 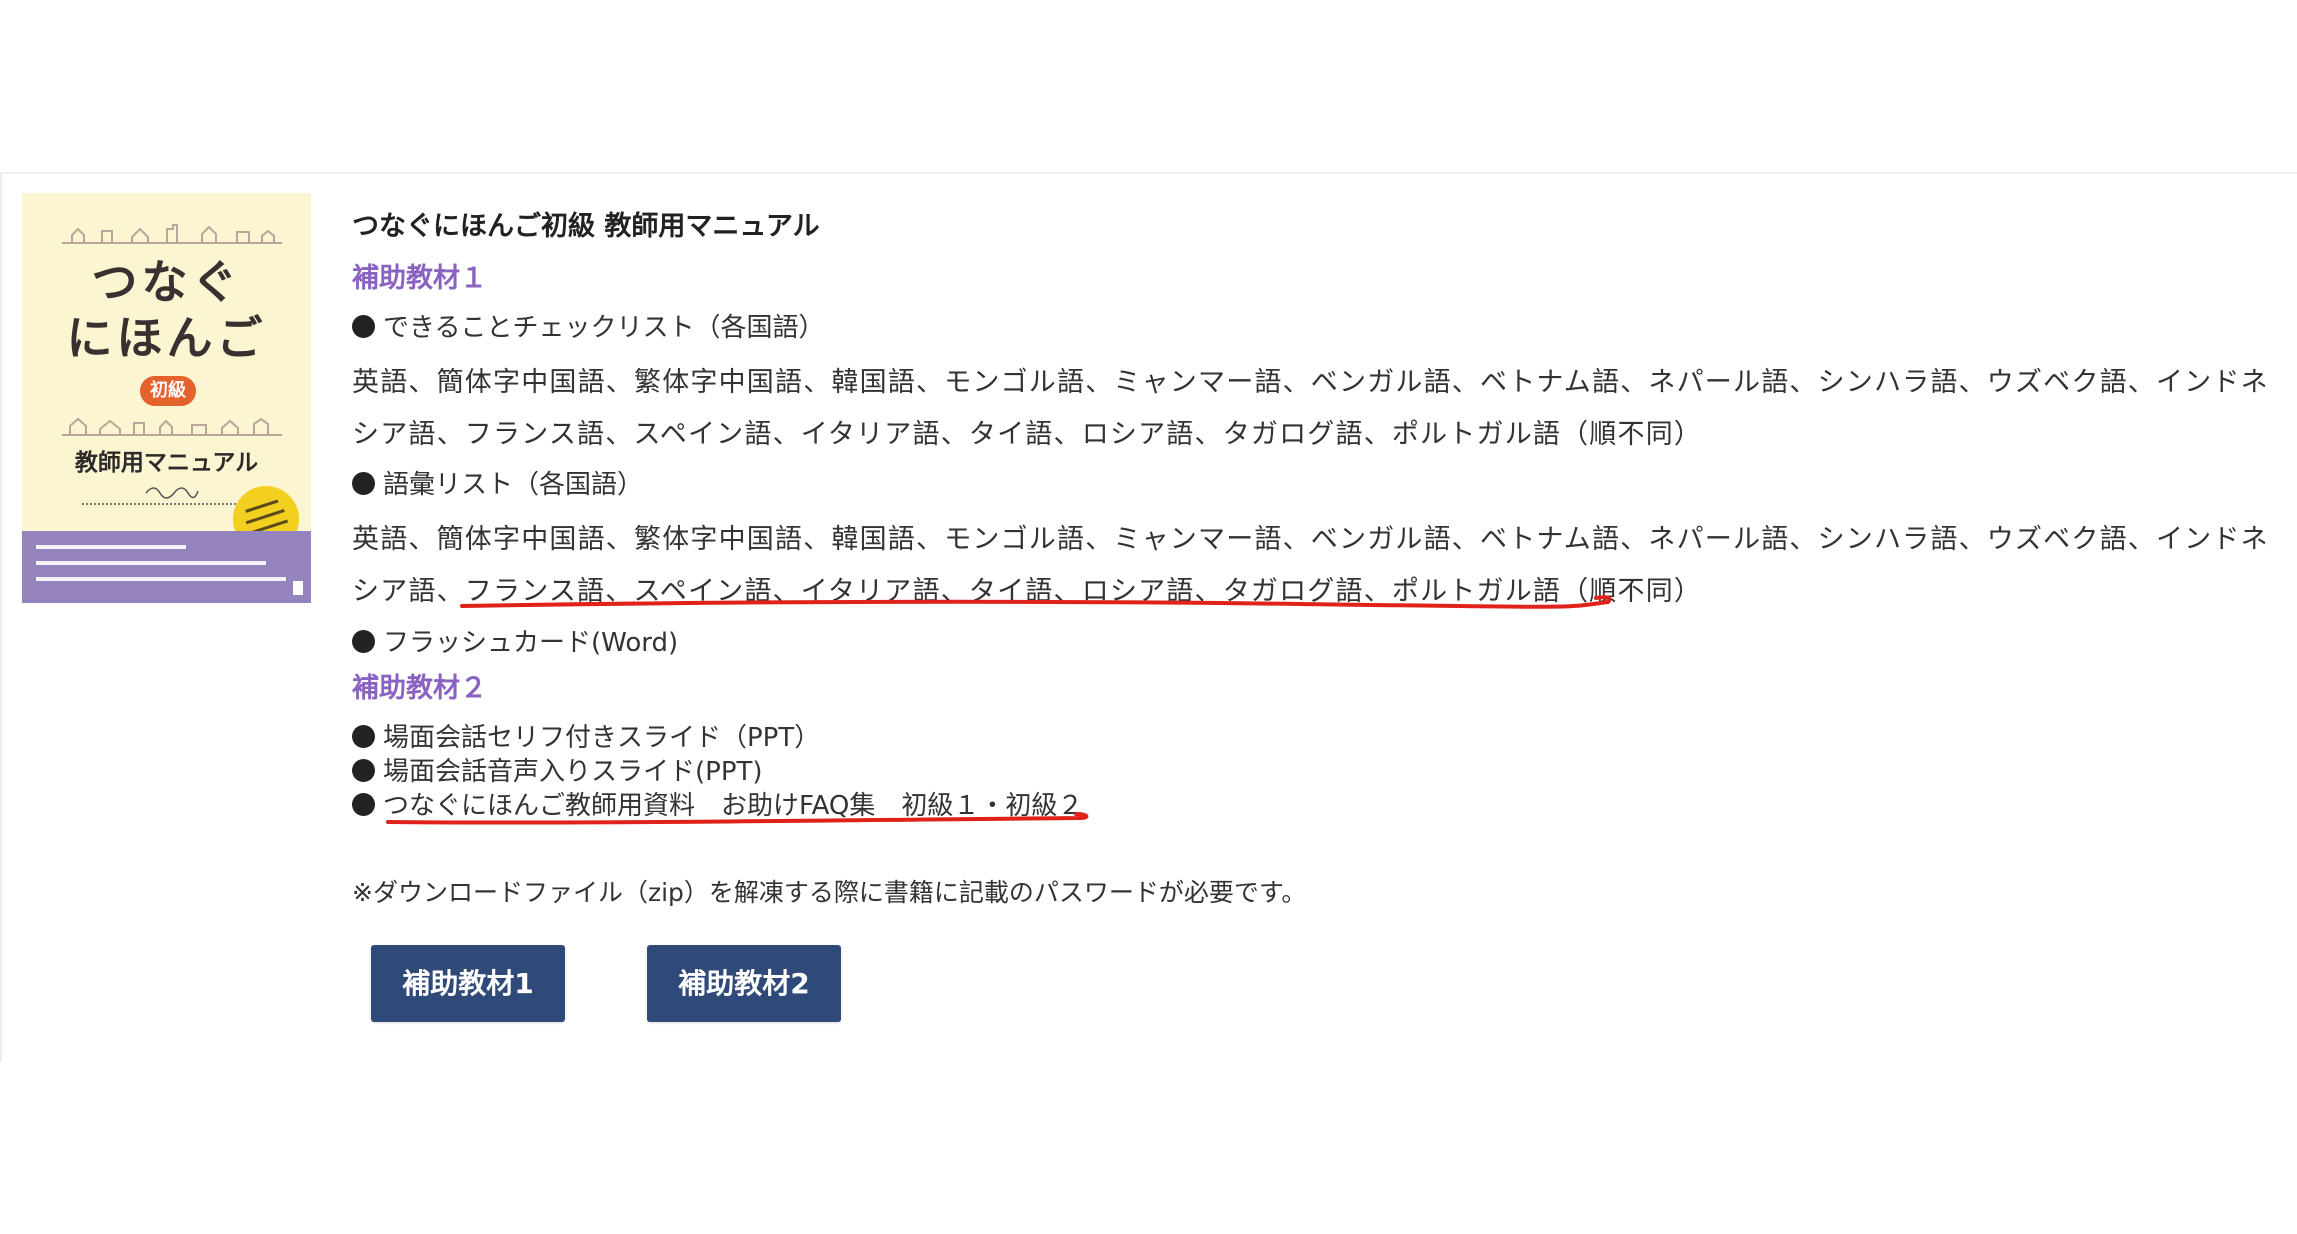 I want to click on material2-heading: 補助教材２, so click(x=419, y=688).